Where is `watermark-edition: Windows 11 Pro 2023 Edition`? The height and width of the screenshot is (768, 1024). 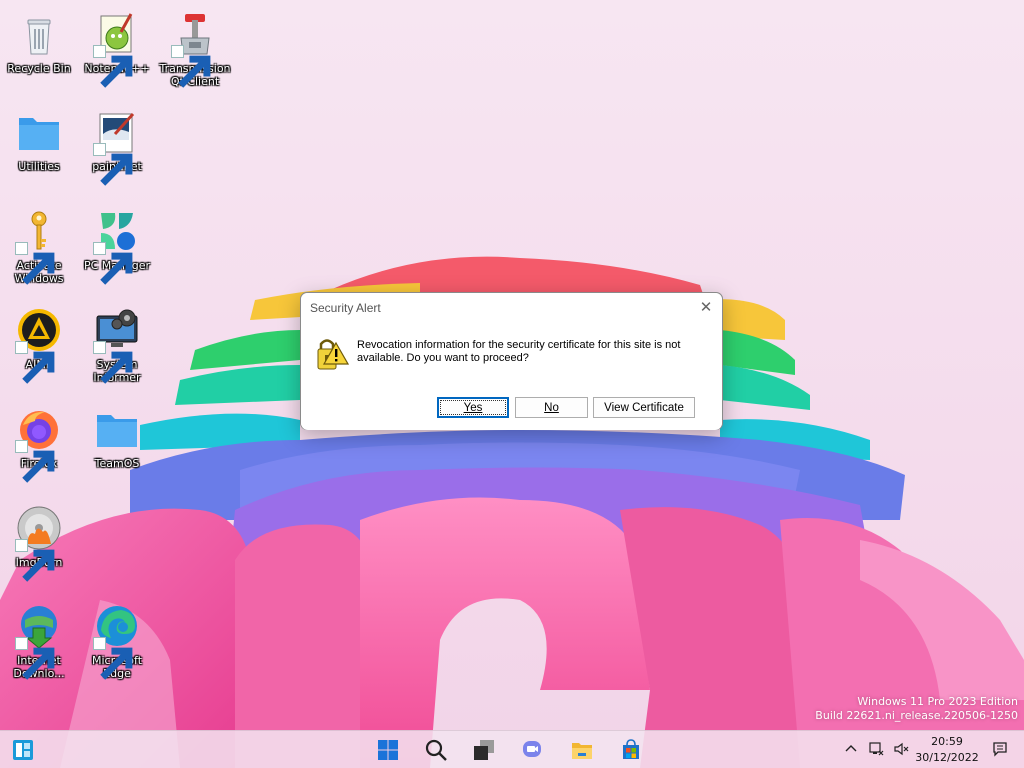
watermark-edition: Windows 11 Pro 2023 Edition is located at coordinates (937, 701).